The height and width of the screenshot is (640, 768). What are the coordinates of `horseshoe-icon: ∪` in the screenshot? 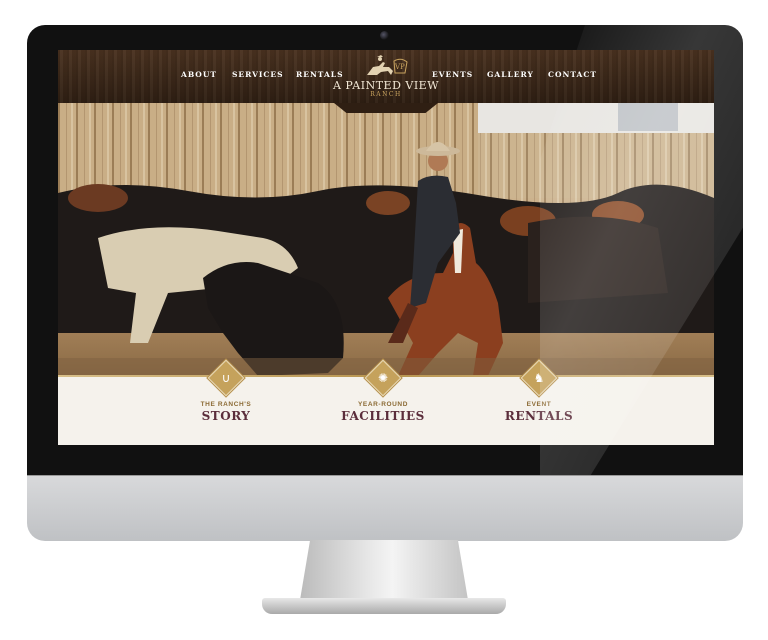 It's located at (226, 378).